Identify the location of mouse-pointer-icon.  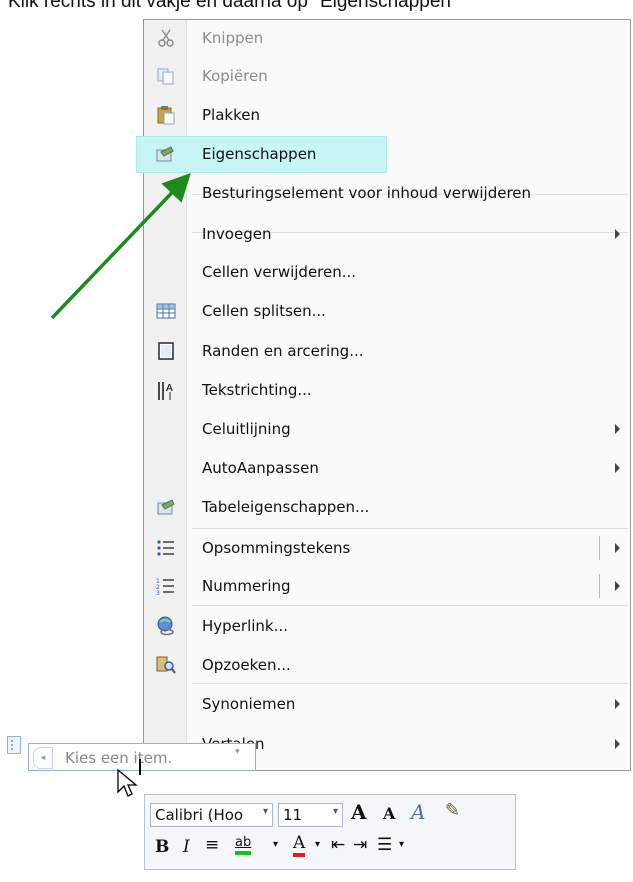
(127, 782).